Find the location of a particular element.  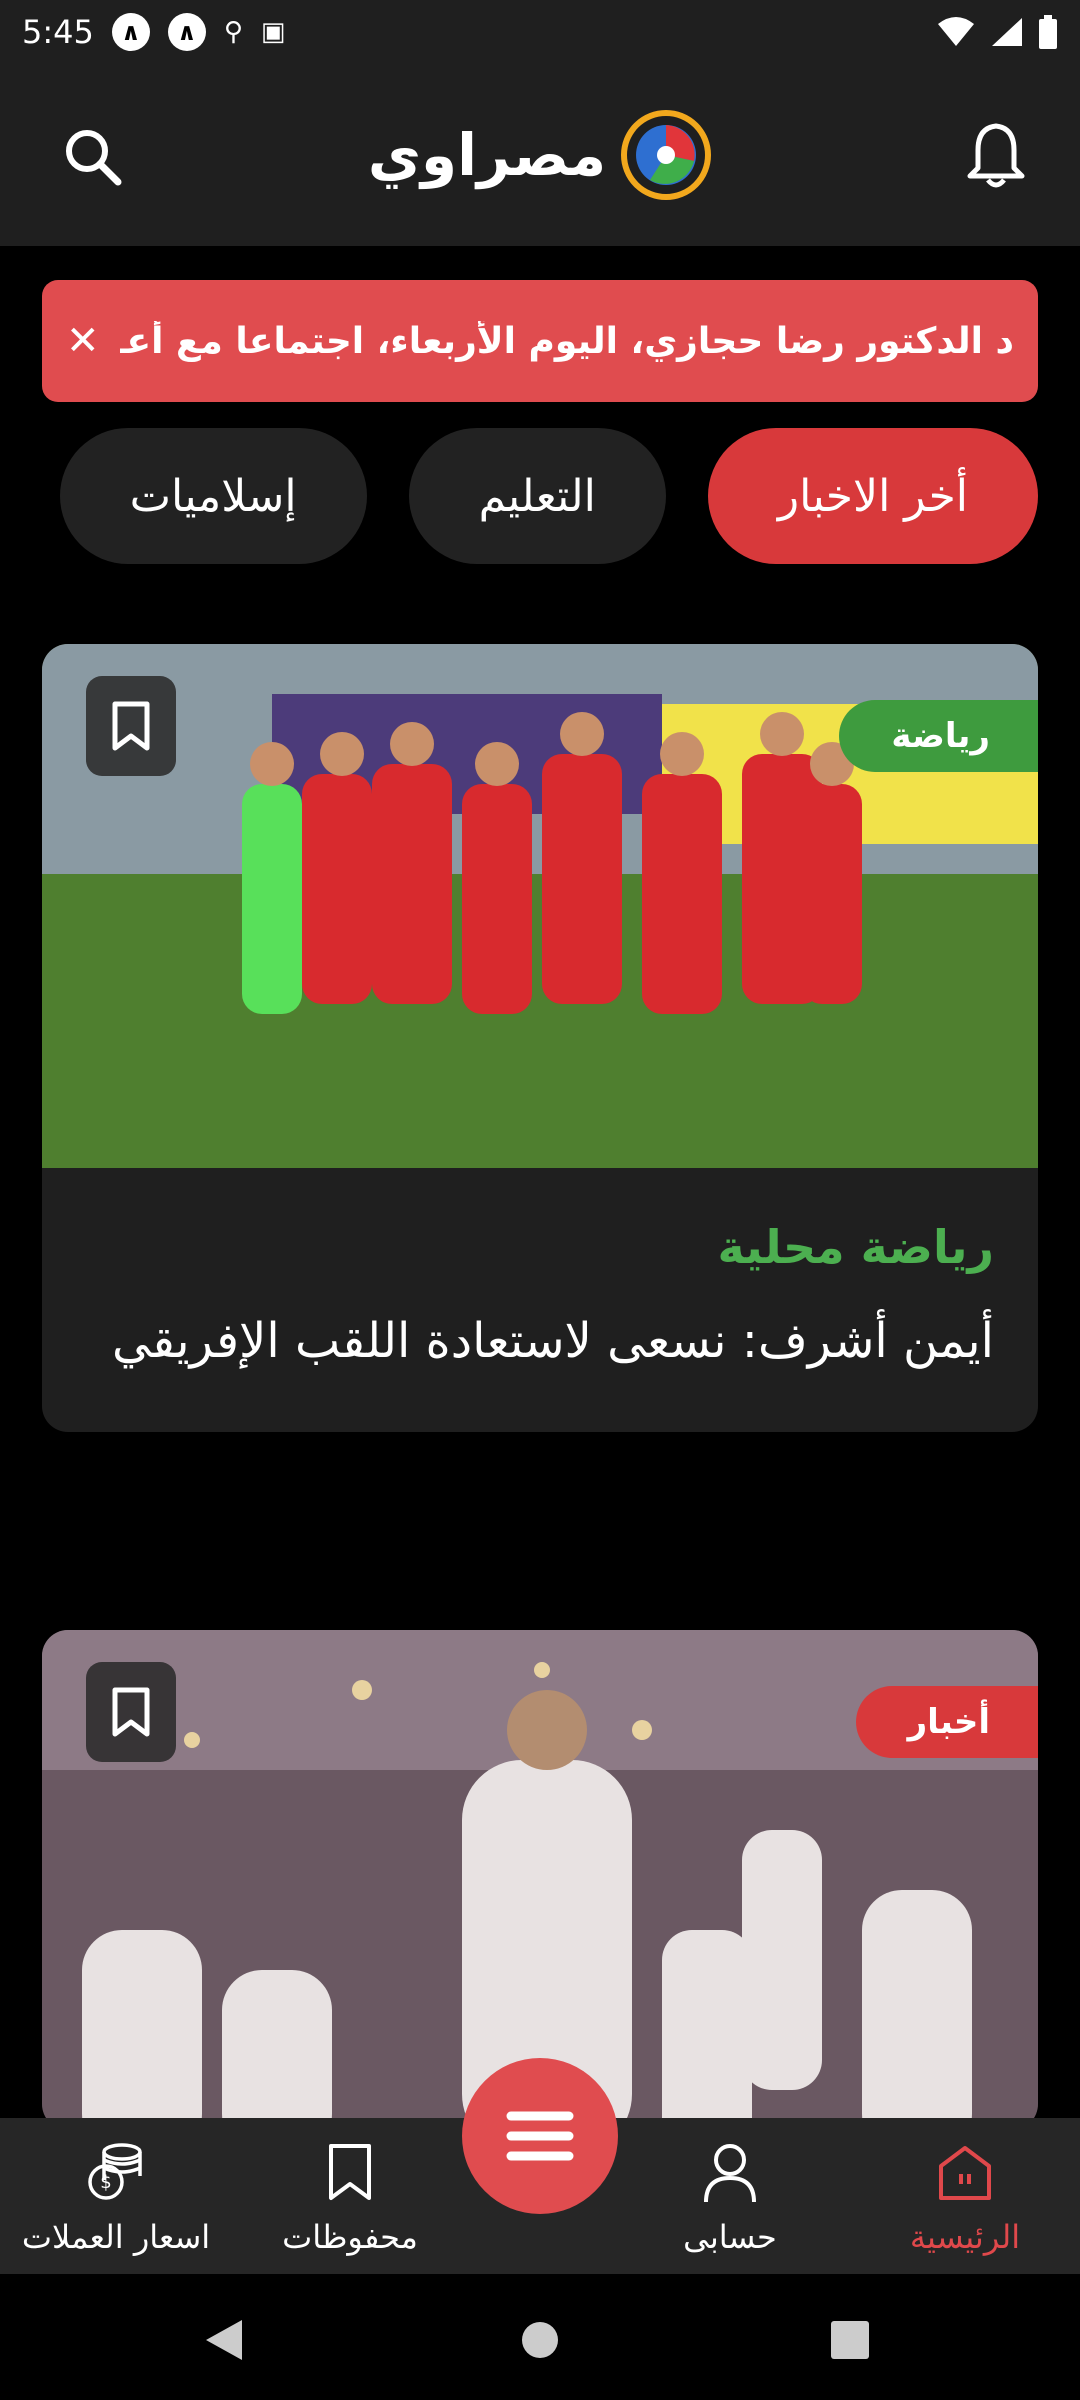

home-circle-icon is located at coordinates (540, 2340).